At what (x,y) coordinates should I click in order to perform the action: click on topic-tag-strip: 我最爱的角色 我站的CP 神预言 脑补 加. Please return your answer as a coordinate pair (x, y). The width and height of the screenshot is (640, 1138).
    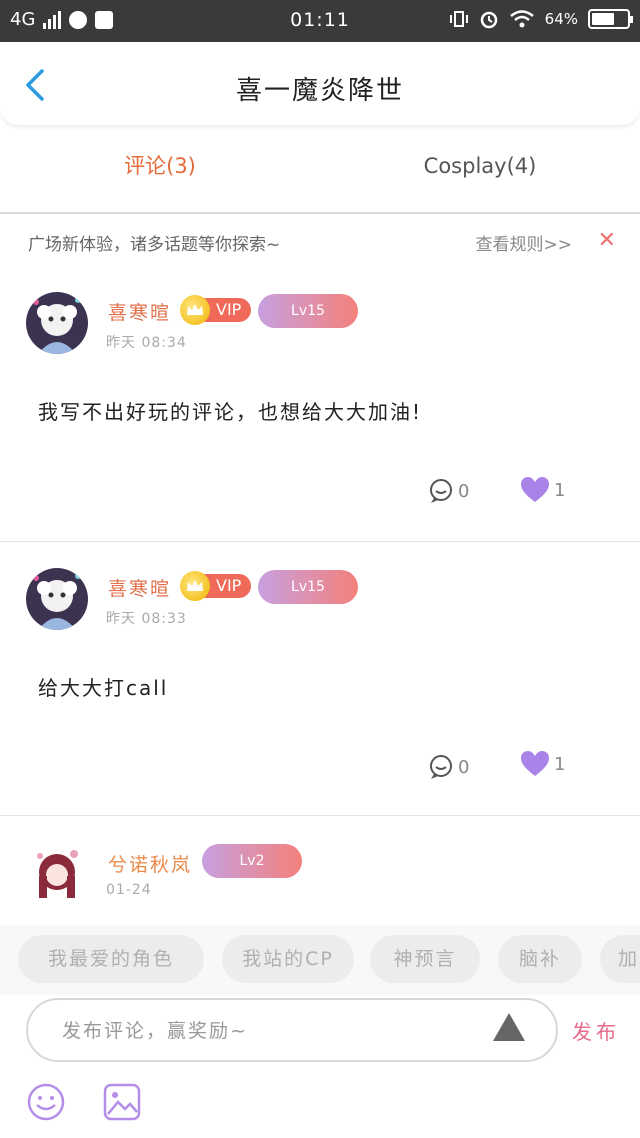
    Looking at the image, I should click on (320, 960).